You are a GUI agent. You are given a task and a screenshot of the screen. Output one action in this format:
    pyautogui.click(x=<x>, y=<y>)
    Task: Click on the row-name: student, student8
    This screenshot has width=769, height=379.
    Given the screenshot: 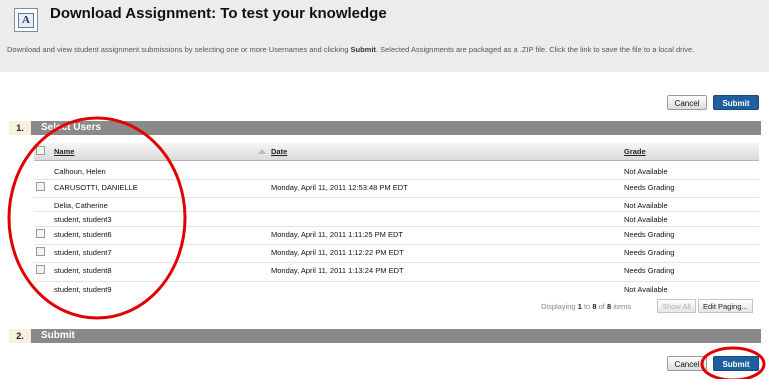 What is the action you would take?
    pyautogui.click(x=83, y=270)
    